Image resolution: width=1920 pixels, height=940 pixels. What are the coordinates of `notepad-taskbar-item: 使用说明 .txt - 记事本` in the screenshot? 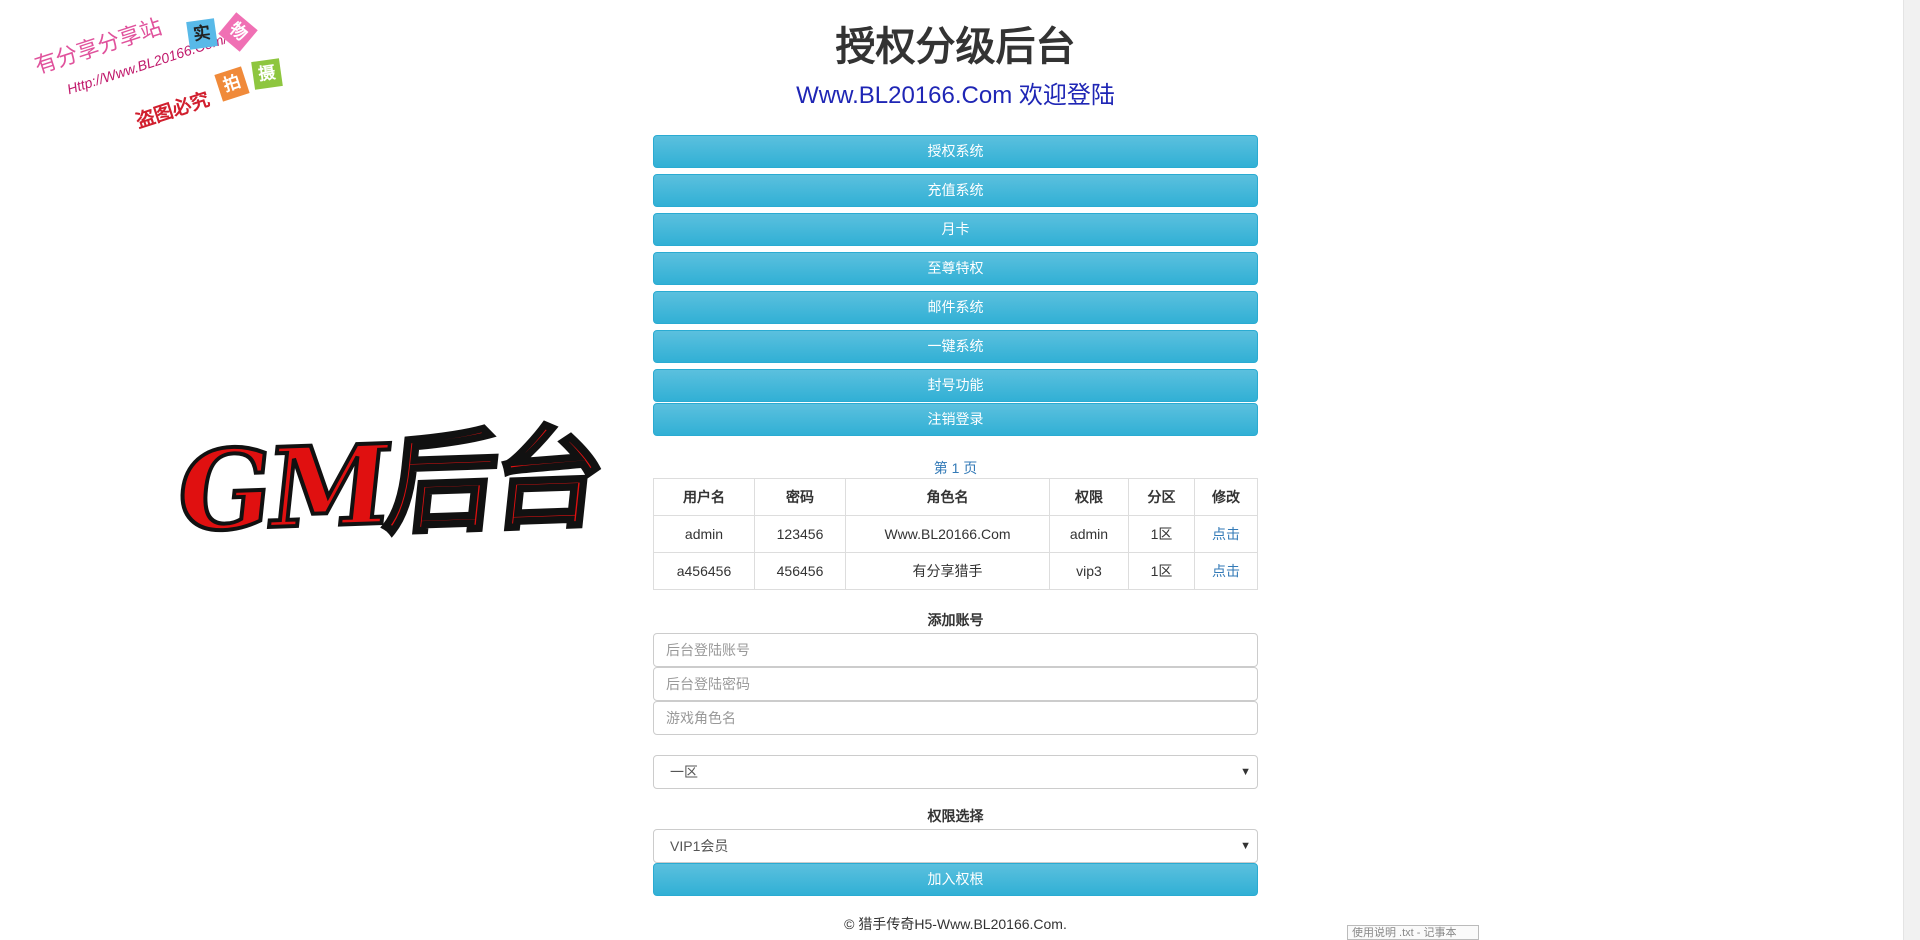 It's located at (1413, 932).